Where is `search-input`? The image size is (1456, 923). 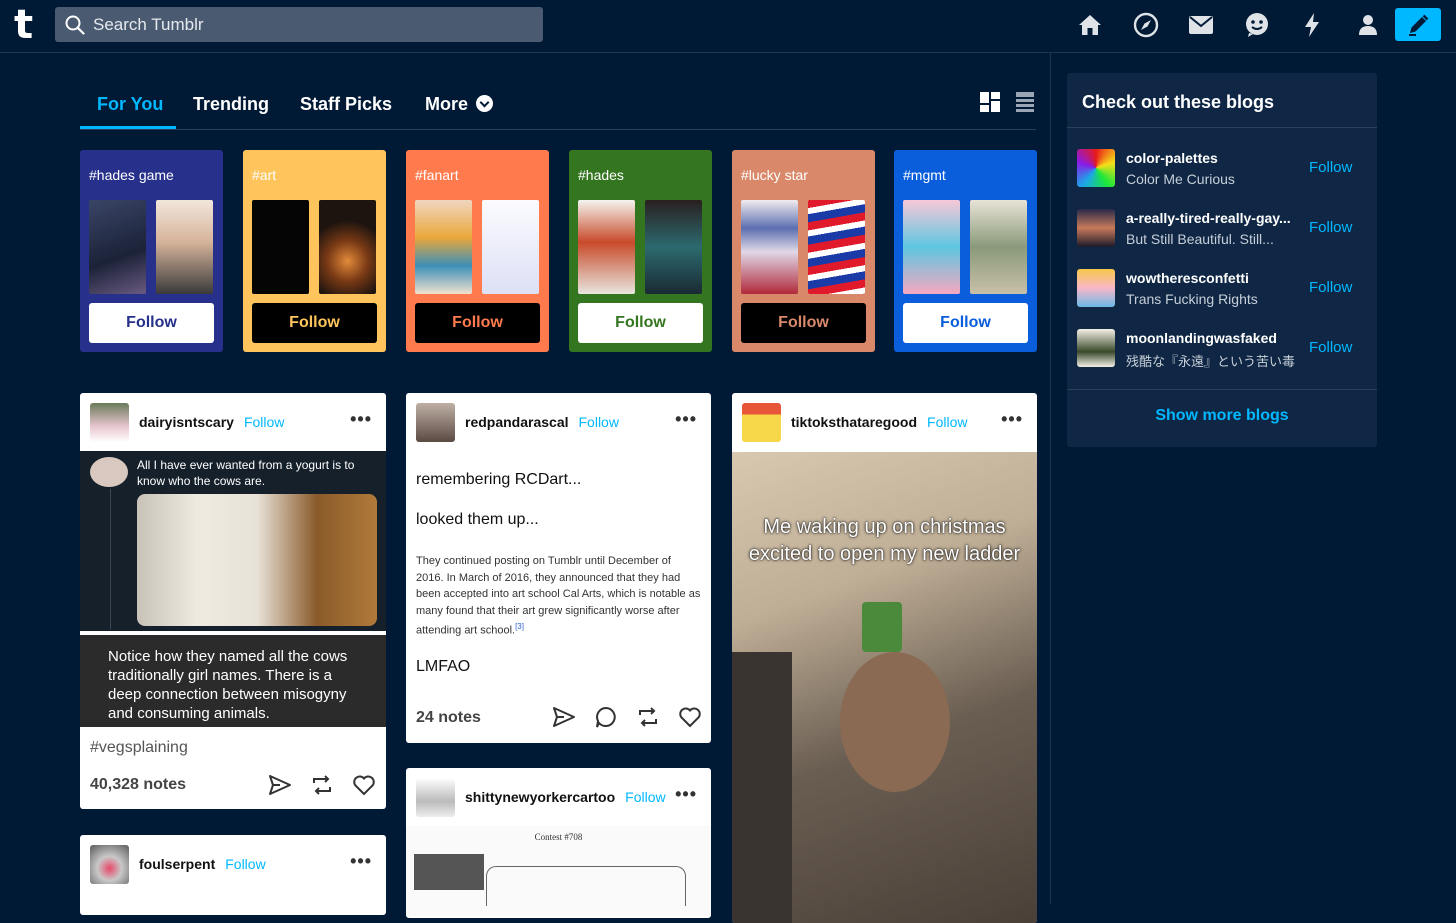
search-input is located at coordinates (303, 24).